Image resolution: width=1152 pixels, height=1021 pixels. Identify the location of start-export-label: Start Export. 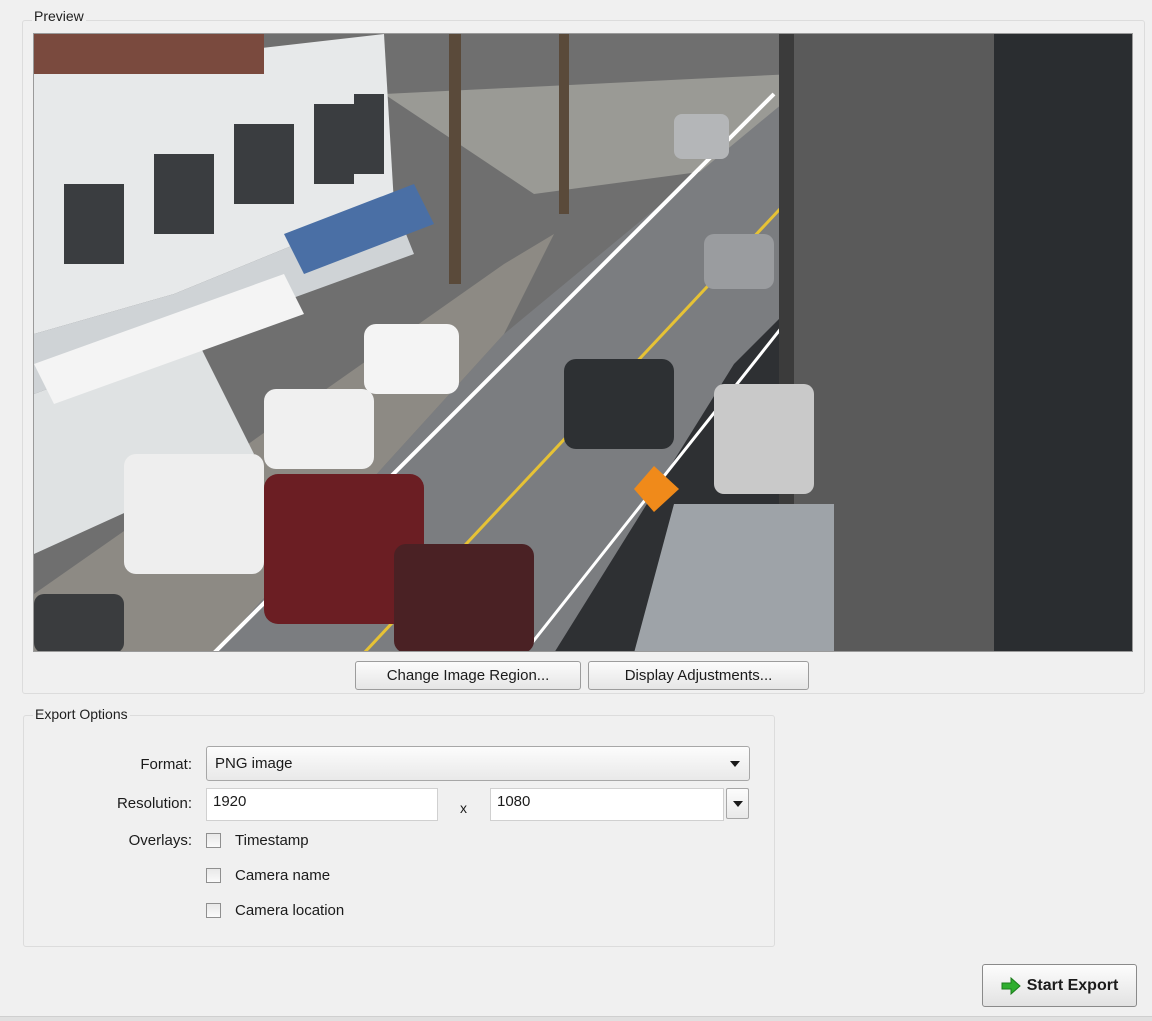
(1072, 985).